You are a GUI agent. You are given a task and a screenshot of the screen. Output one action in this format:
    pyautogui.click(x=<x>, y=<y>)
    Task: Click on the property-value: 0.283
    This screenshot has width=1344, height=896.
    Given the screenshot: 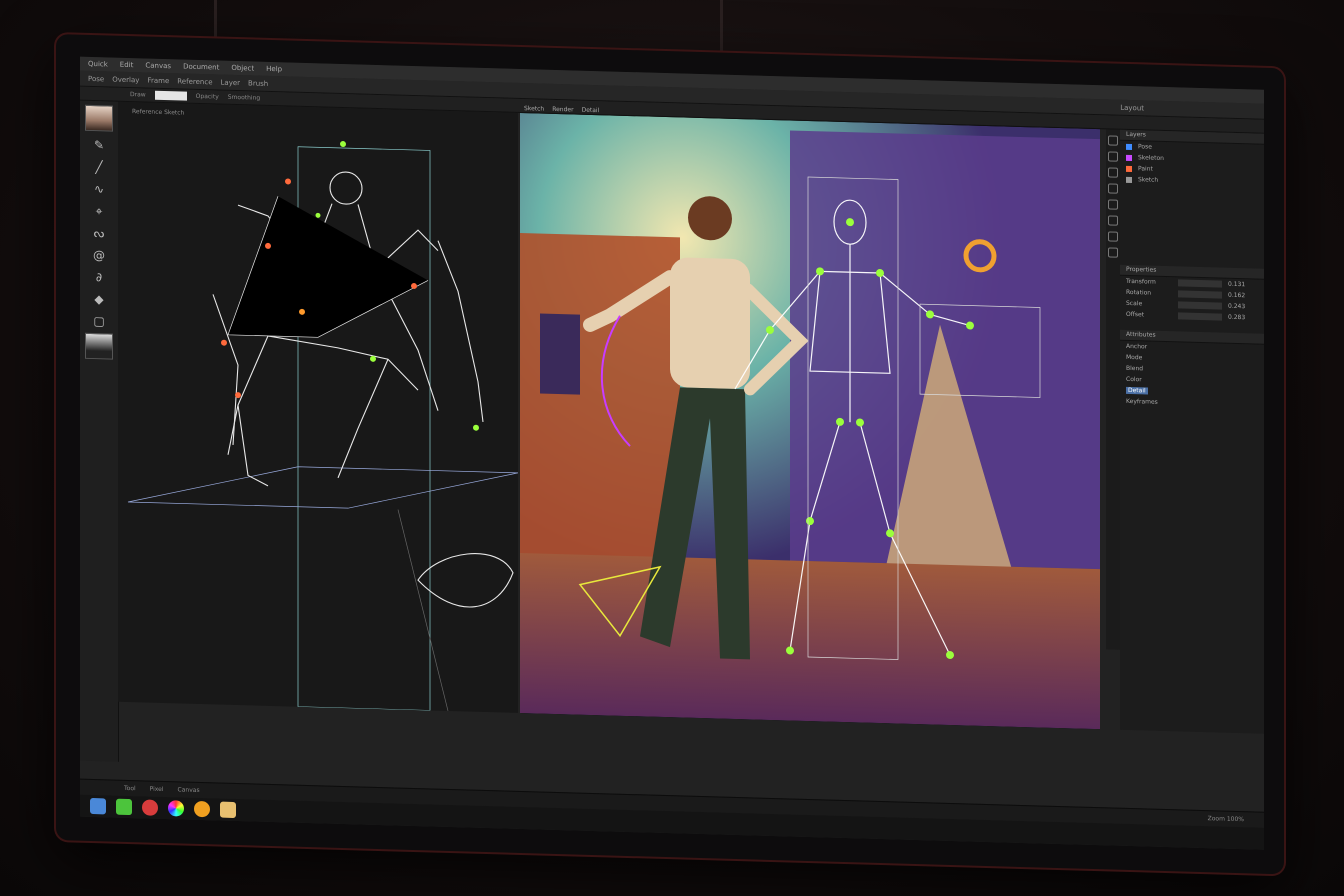 What is the action you would take?
    pyautogui.click(x=1237, y=317)
    